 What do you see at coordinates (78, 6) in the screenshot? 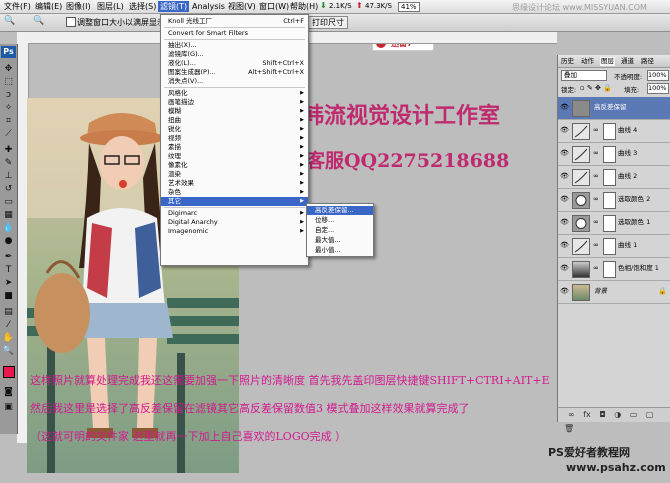
I see `menu-image: 图像(I)` at bounding box center [78, 6].